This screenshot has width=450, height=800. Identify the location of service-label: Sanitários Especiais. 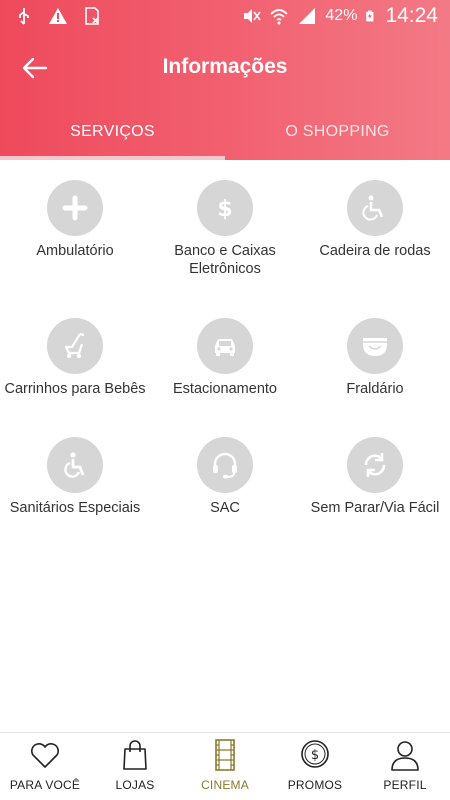
(75, 508).